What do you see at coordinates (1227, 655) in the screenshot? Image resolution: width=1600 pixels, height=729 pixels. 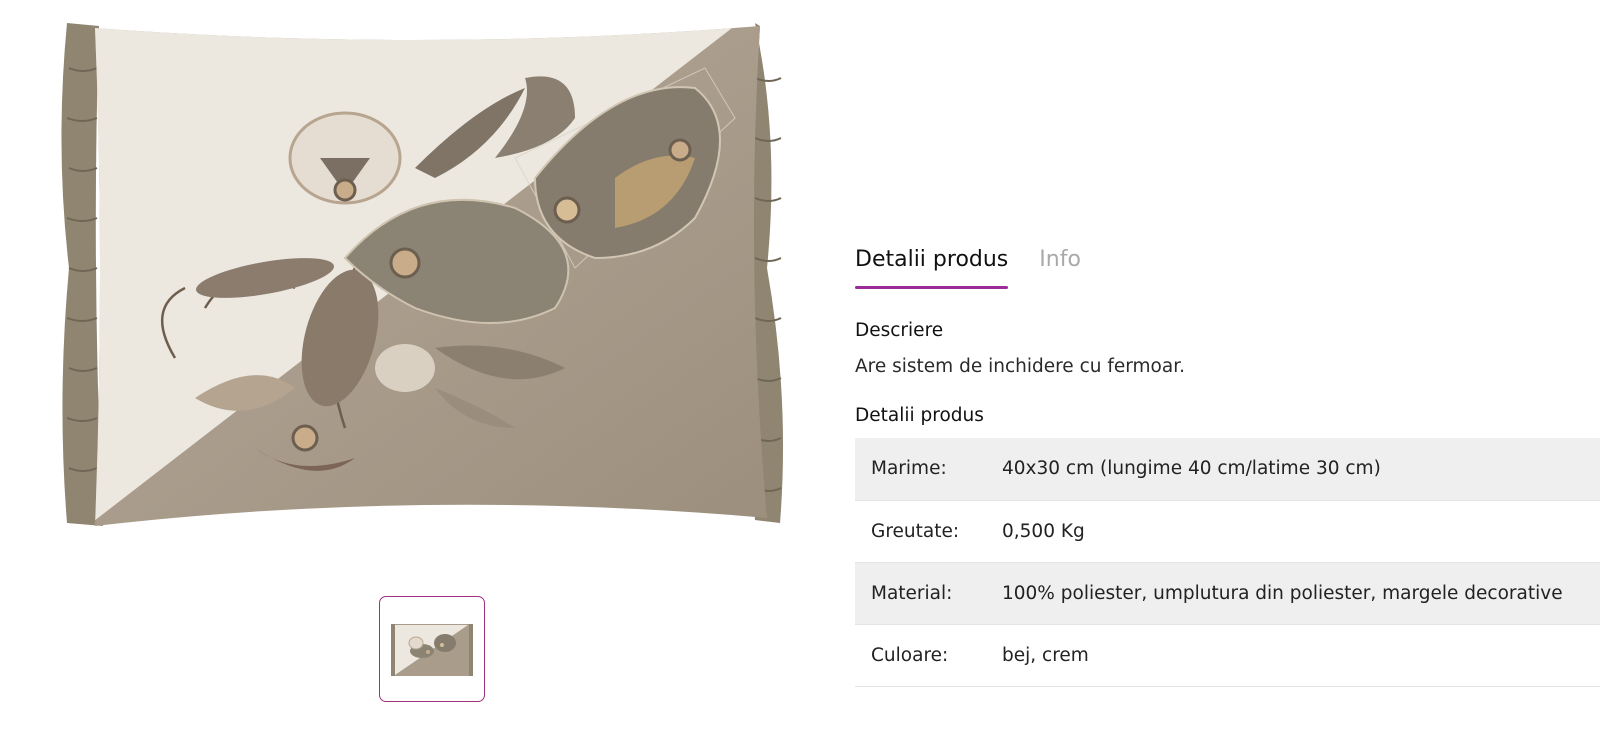 I see `table-row: Culoare: bej, crem` at bounding box center [1227, 655].